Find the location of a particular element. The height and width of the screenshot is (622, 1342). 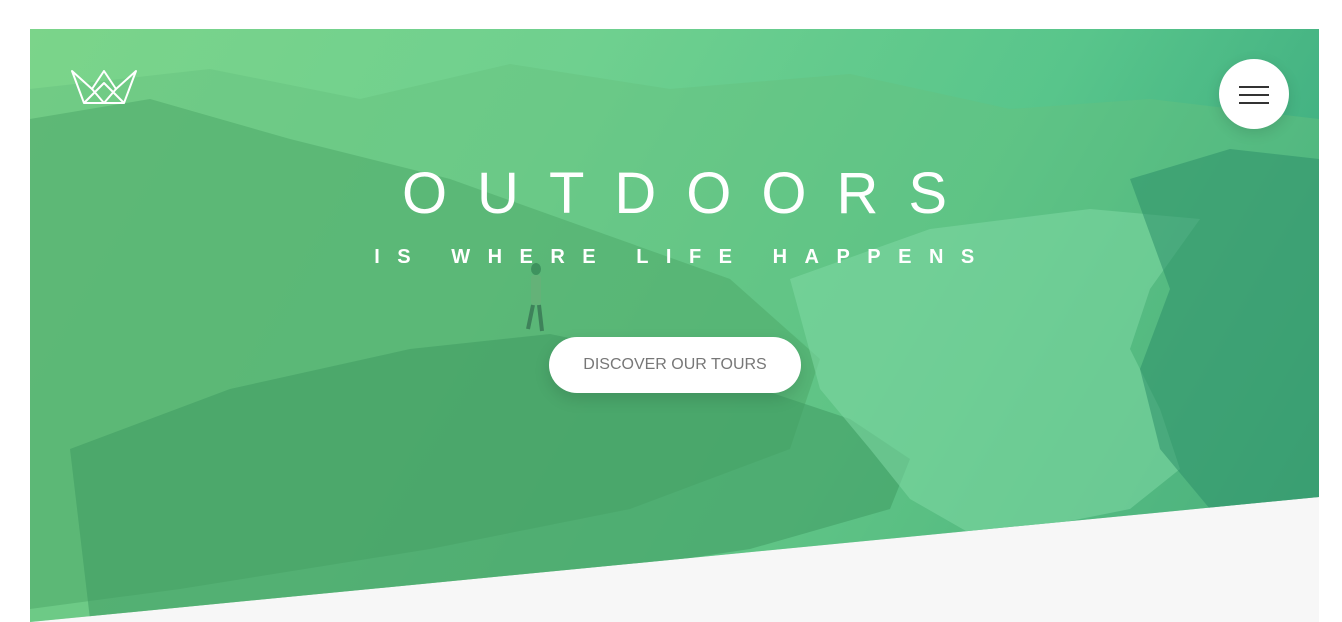

hero-title: OUTDOORS is located at coordinates (689, 193).